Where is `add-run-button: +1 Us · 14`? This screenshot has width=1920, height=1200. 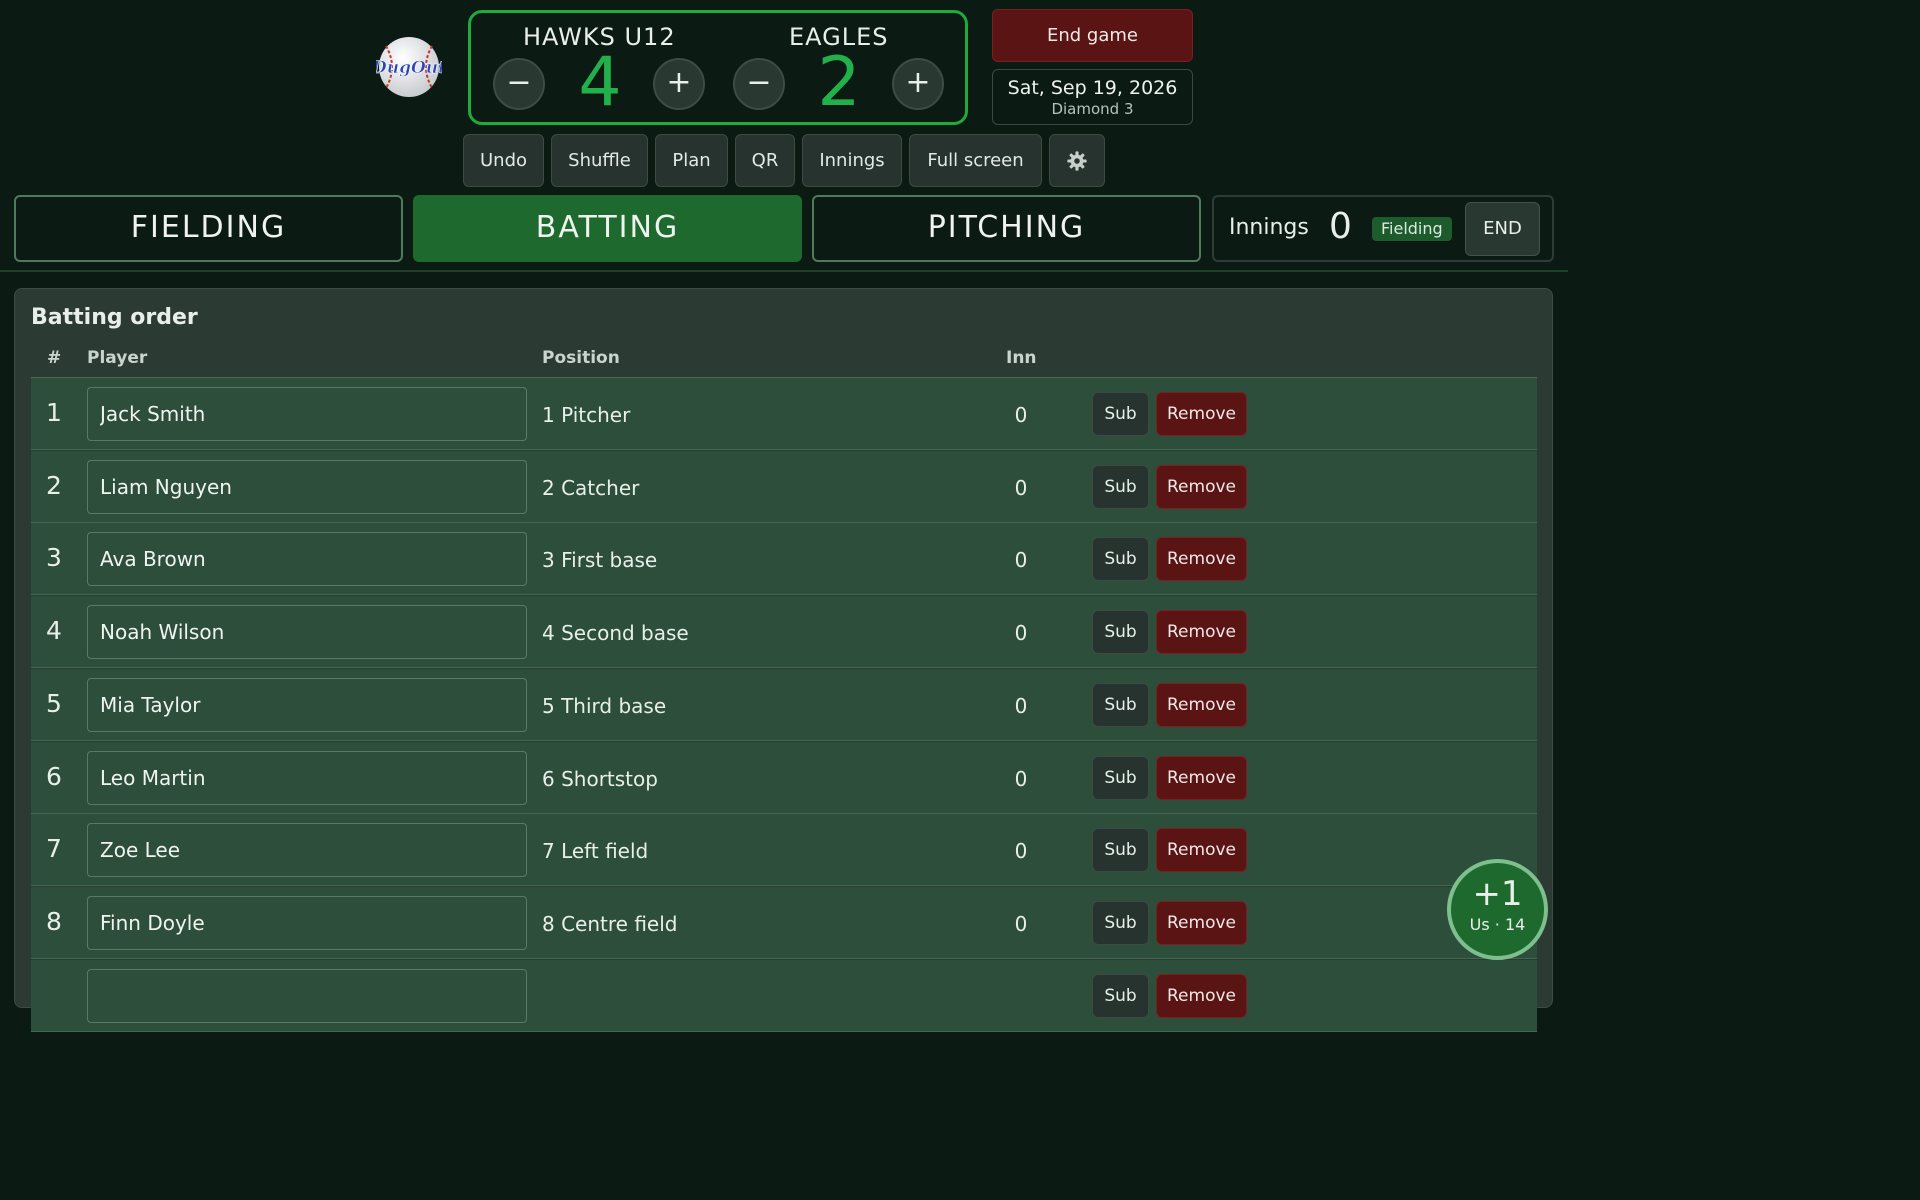 add-run-button: +1 Us · 14 is located at coordinates (1497, 909).